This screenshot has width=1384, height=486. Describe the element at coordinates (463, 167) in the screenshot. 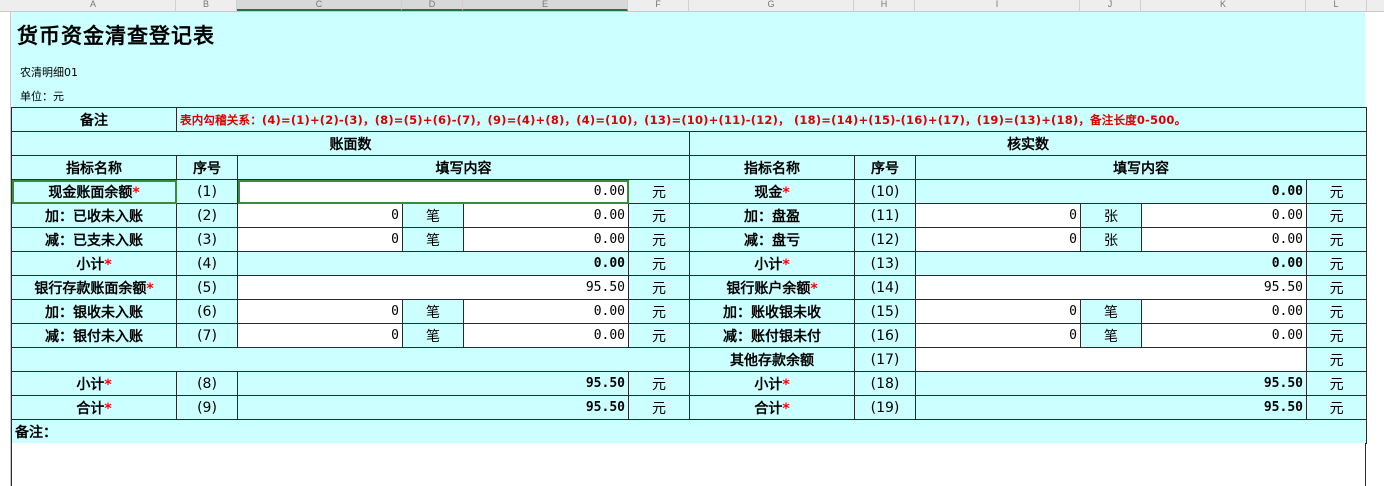

I see `left-fill-header: 填写内容` at that location.